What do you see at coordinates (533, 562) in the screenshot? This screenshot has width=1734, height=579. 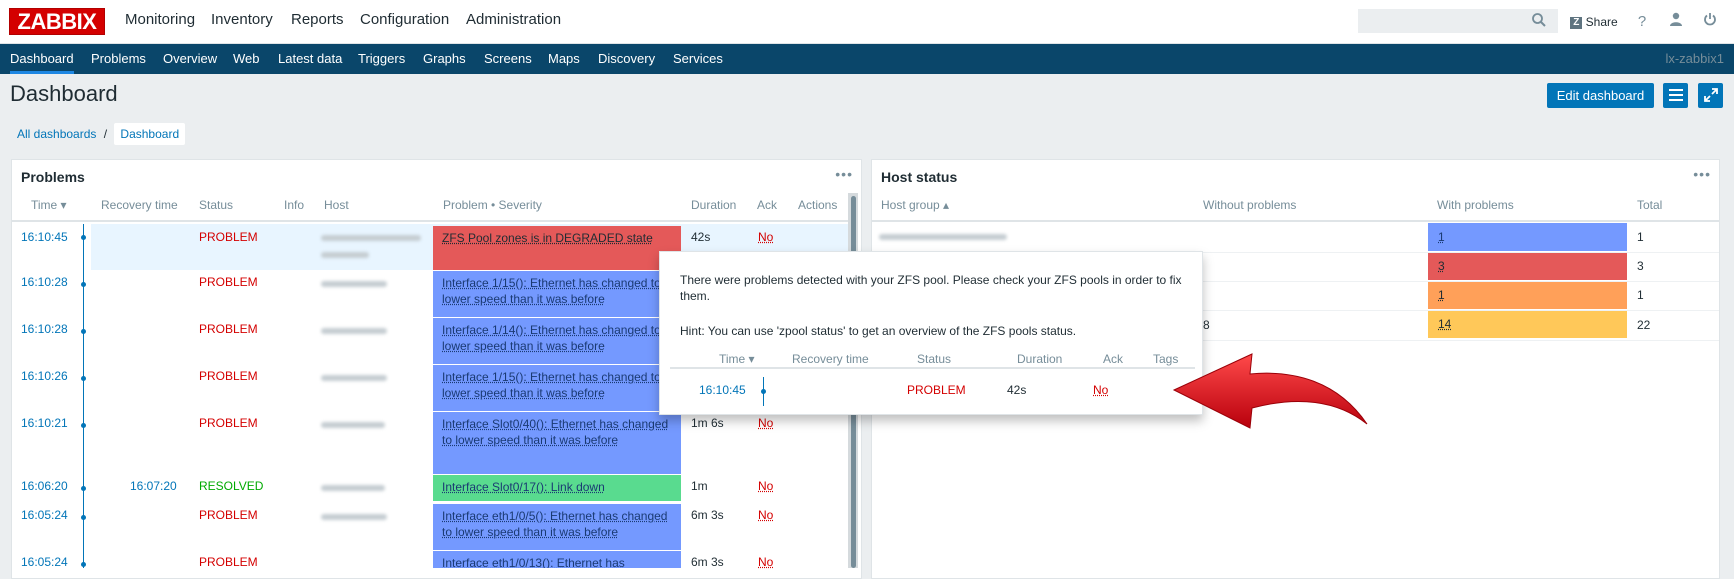 I see `problem-name: Interface eth1/0/13(): Ethernet has` at bounding box center [533, 562].